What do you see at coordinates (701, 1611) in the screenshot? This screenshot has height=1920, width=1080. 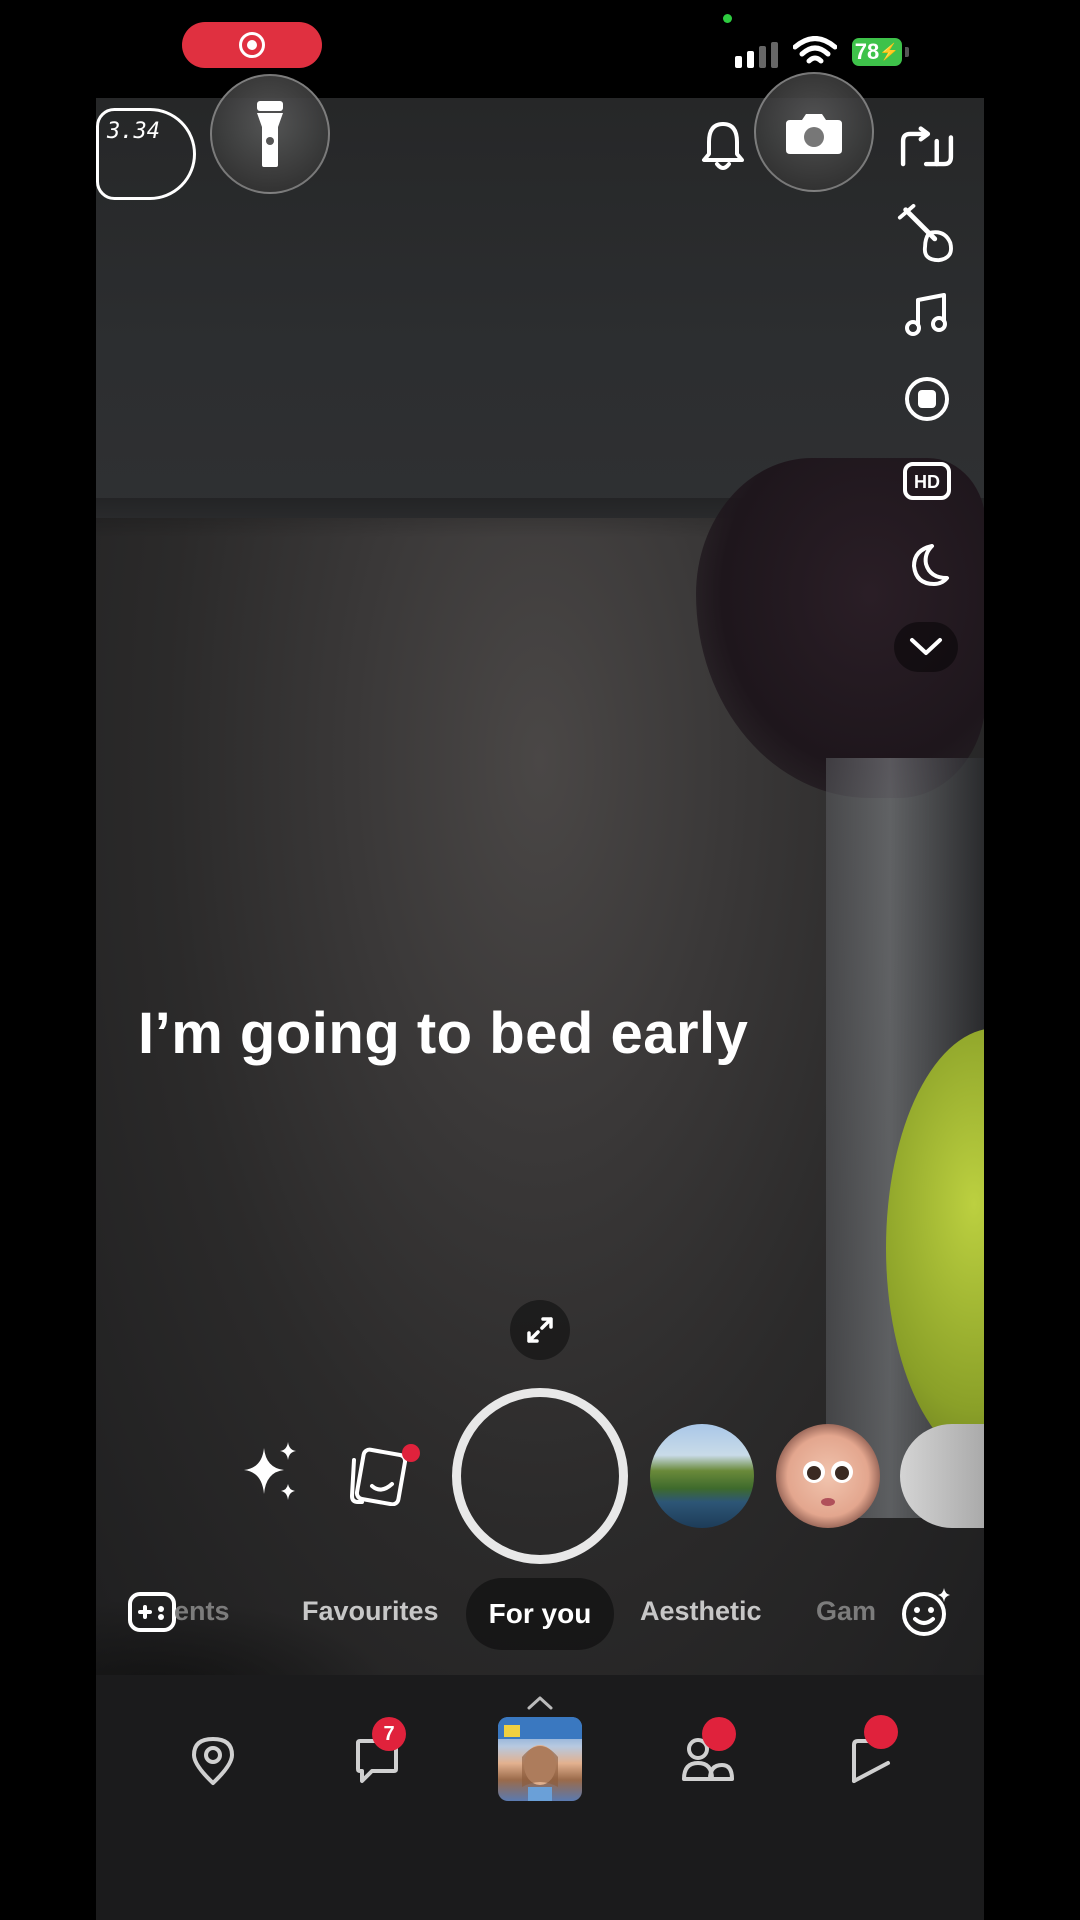 I see `category-tab-aesthetic: Aesthetic` at bounding box center [701, 1611].